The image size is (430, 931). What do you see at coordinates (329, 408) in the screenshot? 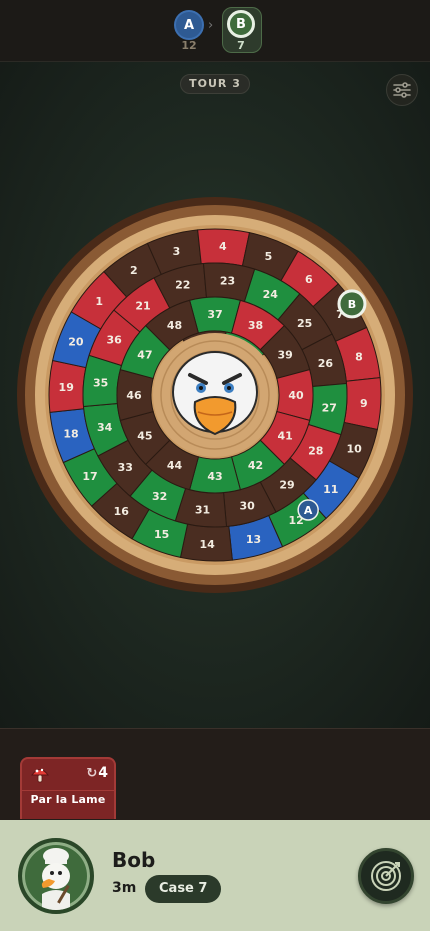
I see `cell-number: 27` at bounding box center [329, 408].